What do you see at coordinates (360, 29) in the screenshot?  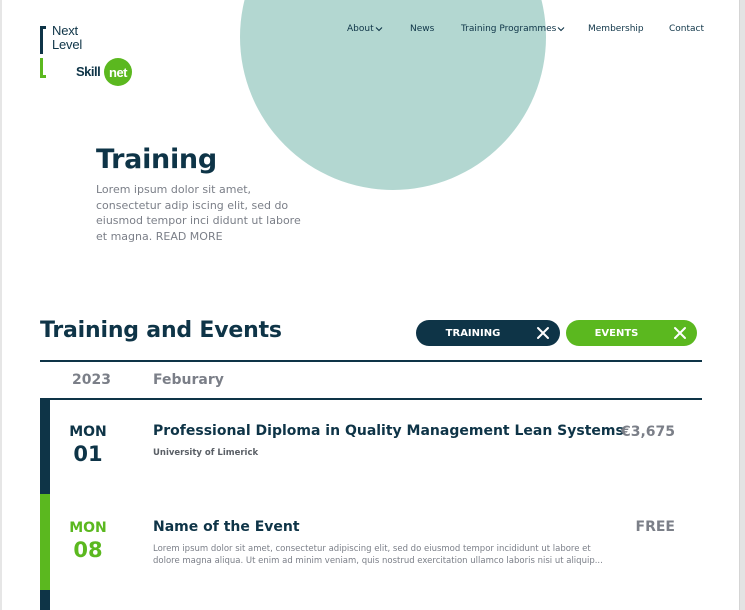 I see `nav-item-label: About` at bounding box center [360, 29].